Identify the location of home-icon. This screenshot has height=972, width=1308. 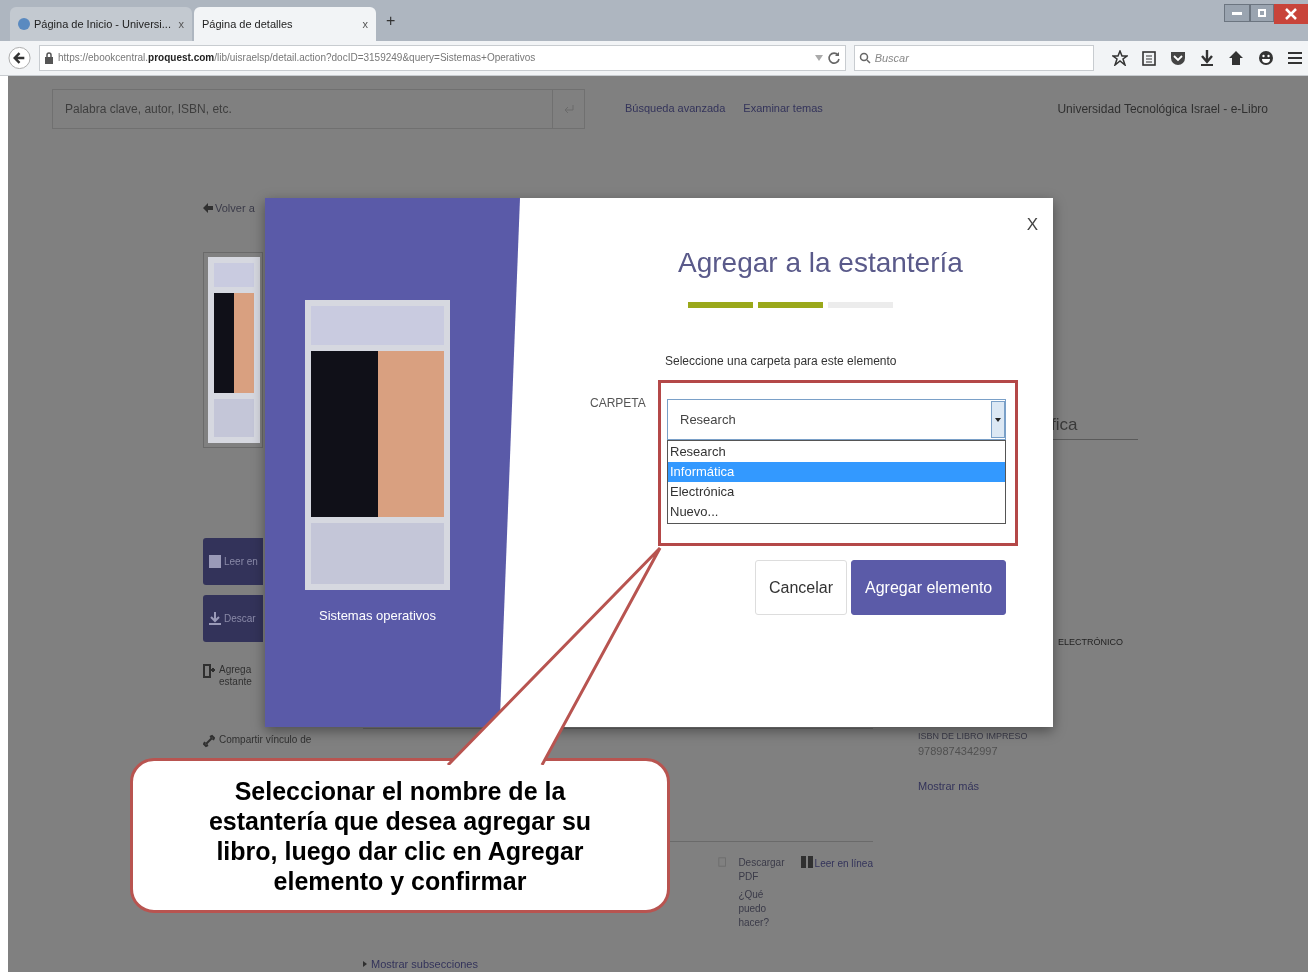
(1236, 57).